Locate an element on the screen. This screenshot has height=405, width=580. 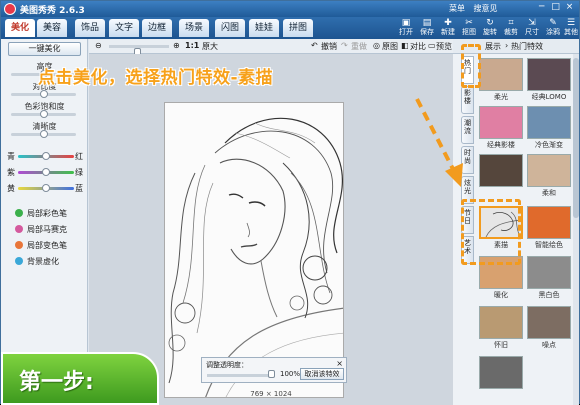
more-icon: ☰ is located at coordinates (571, 23).